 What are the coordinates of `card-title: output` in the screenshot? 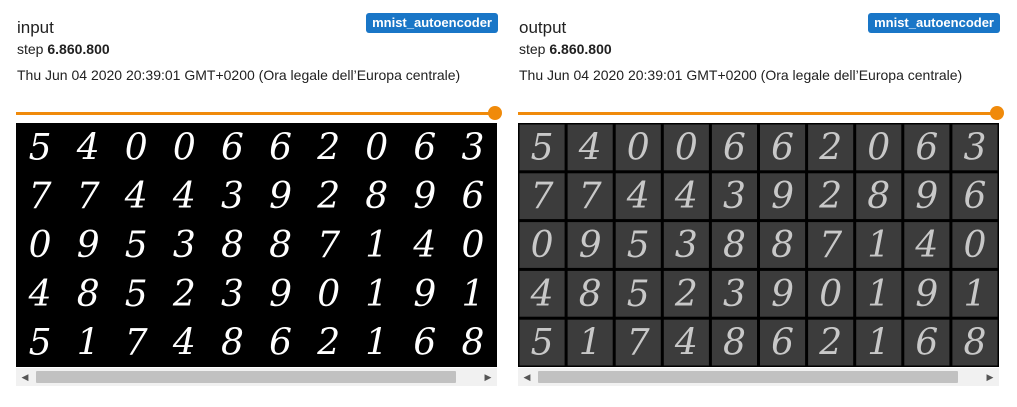 It's located at (543, 27).